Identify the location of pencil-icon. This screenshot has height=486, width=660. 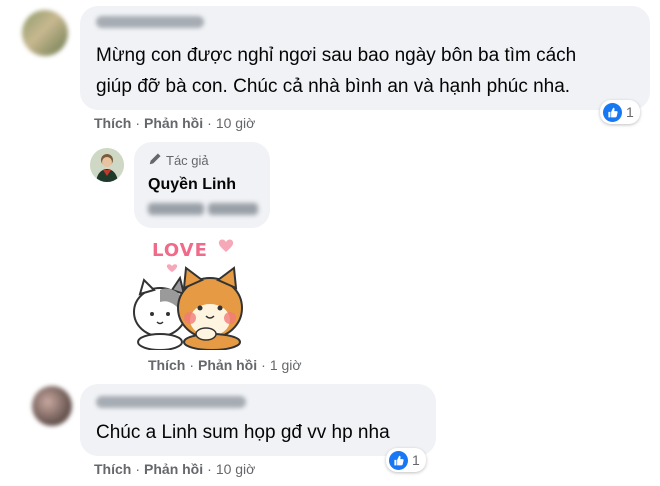
(155, 160).